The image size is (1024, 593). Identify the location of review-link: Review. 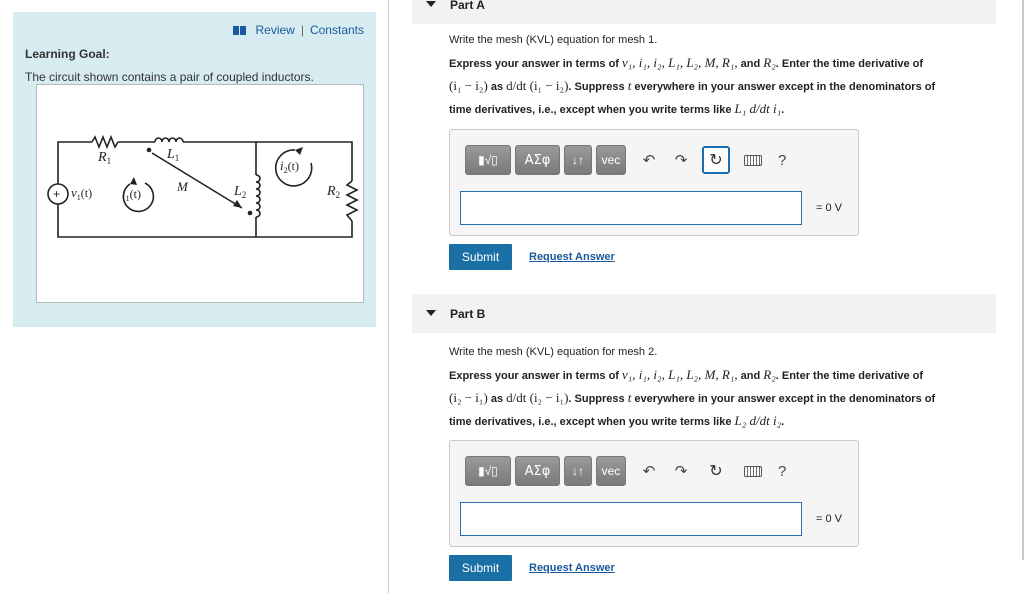
(274, 30).